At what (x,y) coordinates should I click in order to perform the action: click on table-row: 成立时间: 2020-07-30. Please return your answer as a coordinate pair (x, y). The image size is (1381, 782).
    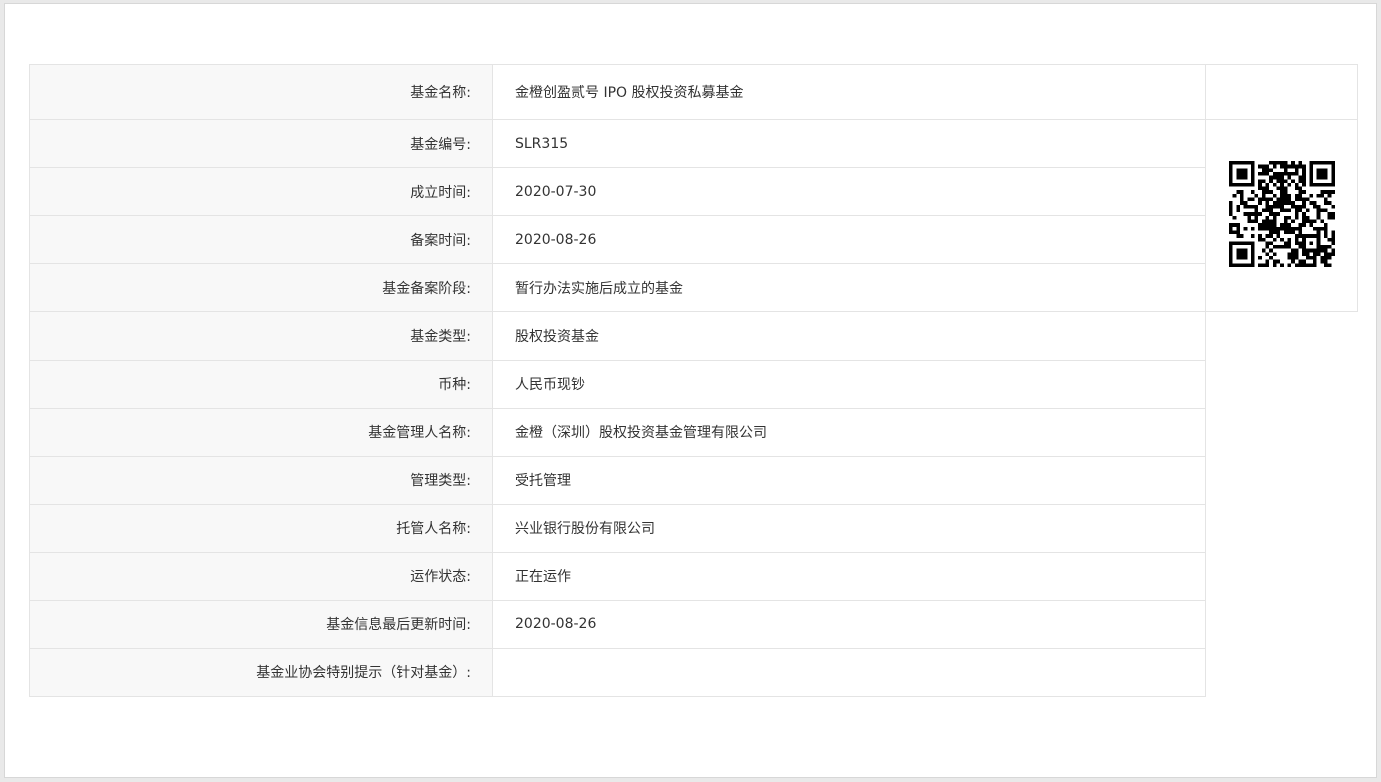
    Looking at the image, I should click on (693, 191).